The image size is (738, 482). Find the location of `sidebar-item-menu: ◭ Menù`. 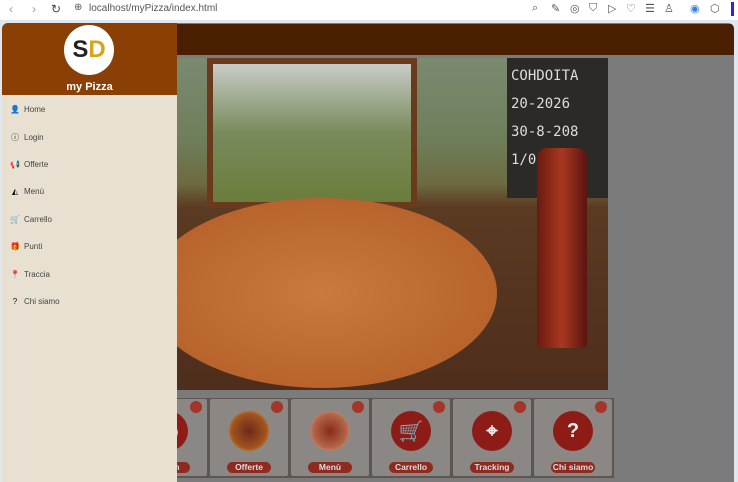

sidebar-item-menu: ◭ Menù is located at coordinates (26, 191).